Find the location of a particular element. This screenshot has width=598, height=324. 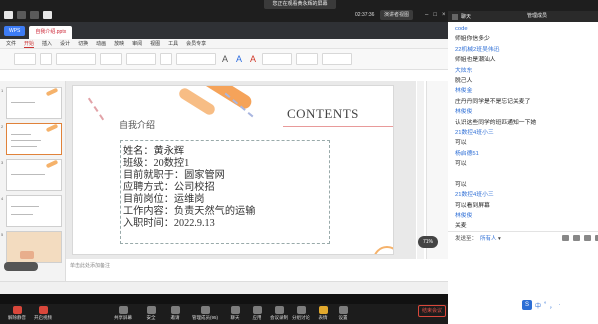

ime-language: 中 is located at coordinates (538, 305).